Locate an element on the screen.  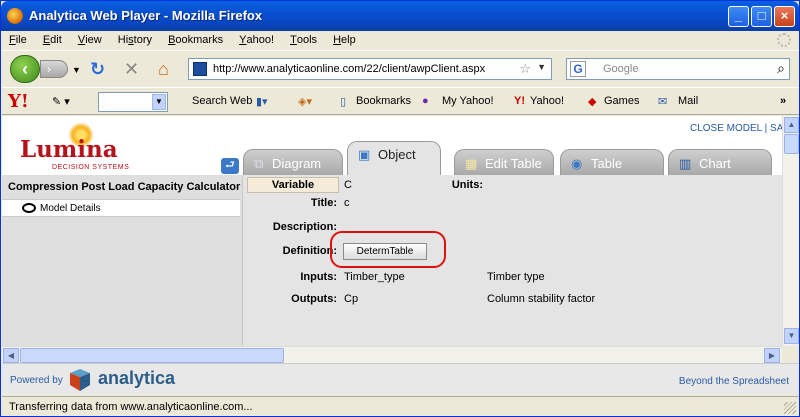
mail-button: Mail is located at coordinates (688, 101).